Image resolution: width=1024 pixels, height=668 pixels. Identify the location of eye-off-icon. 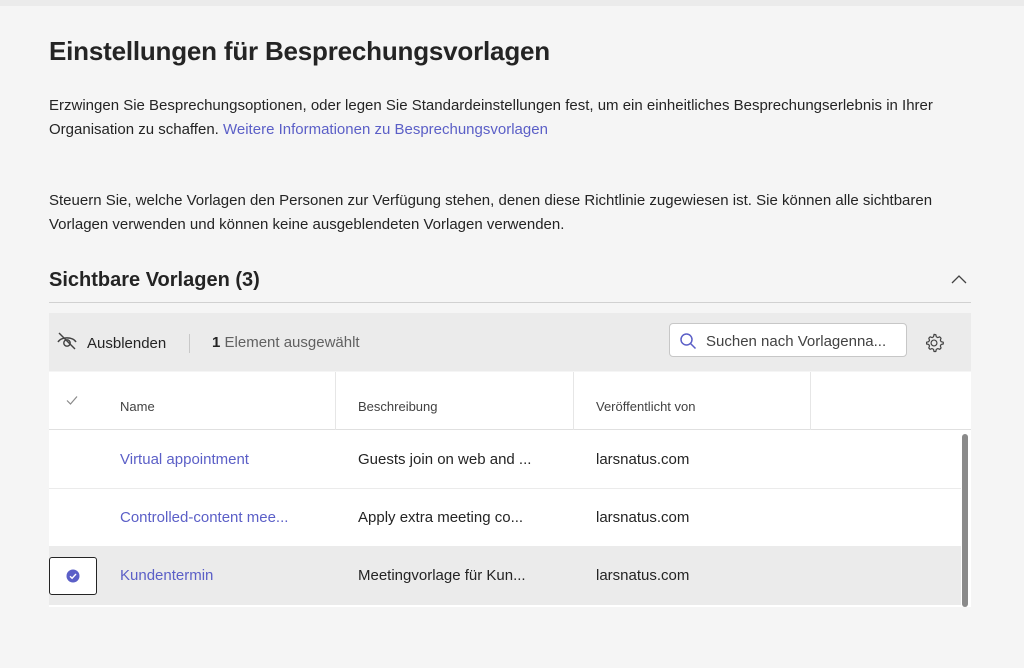
(67, 343).